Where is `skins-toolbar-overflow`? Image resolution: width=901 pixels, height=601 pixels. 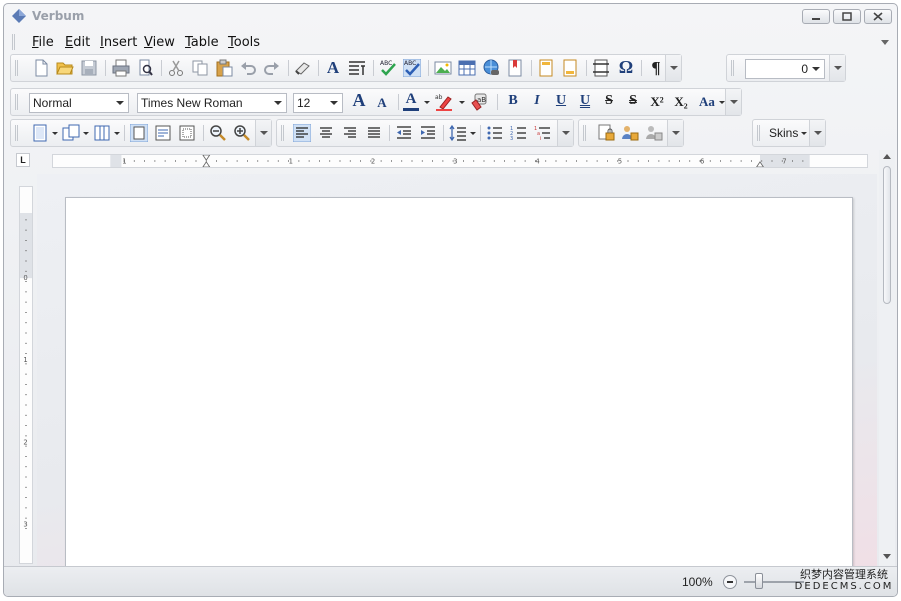
skins-toolbar-overflow is located at coordinates (817, 133).